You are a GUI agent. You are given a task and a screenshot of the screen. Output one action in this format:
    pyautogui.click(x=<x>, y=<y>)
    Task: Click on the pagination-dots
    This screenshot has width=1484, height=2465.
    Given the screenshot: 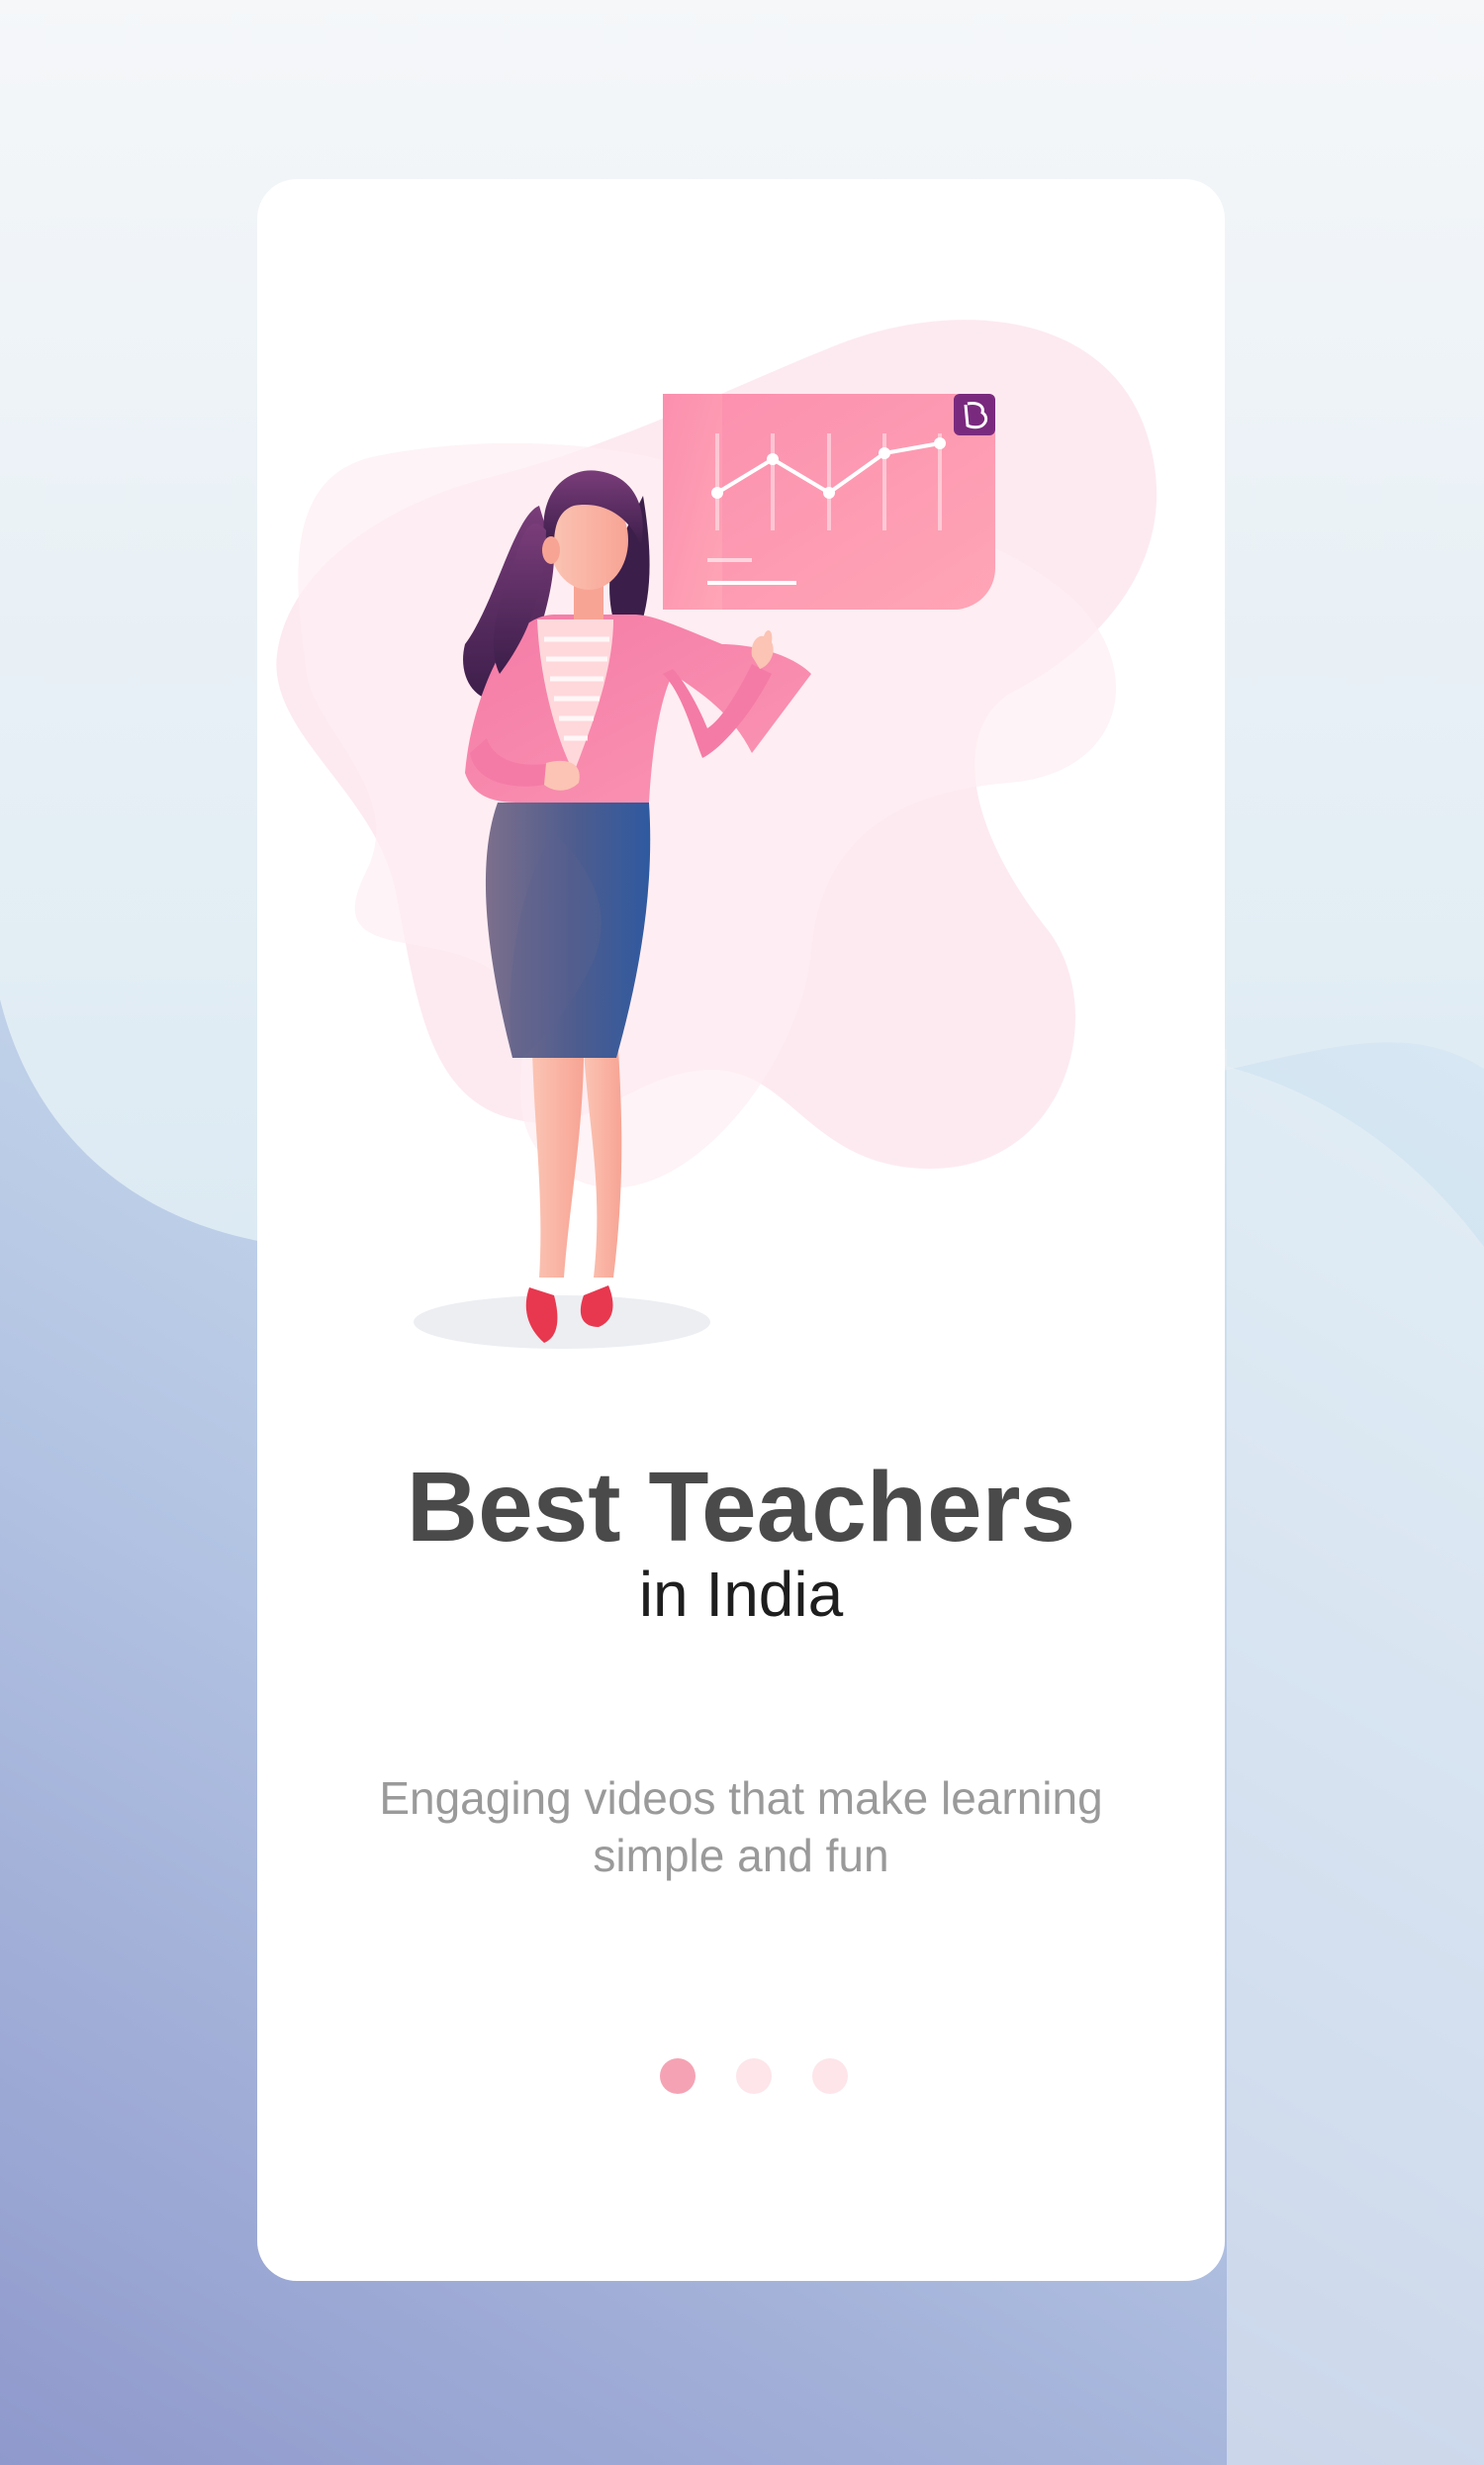 What is the action you would take?
    pyautogui.click(x=742, y=2076)
    